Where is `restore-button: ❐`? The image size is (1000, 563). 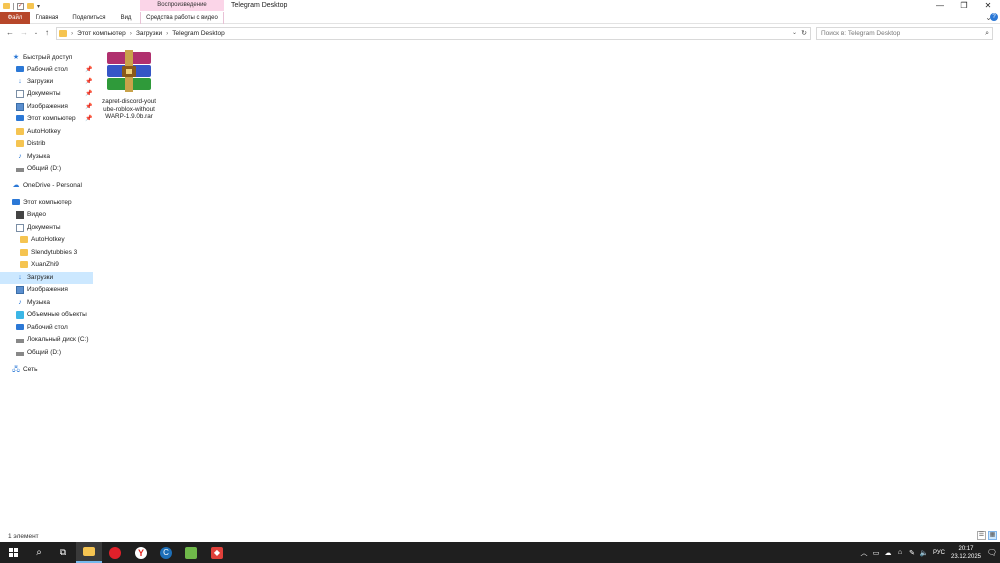 restore-button: ❐ is located at coordinates (964, 6).